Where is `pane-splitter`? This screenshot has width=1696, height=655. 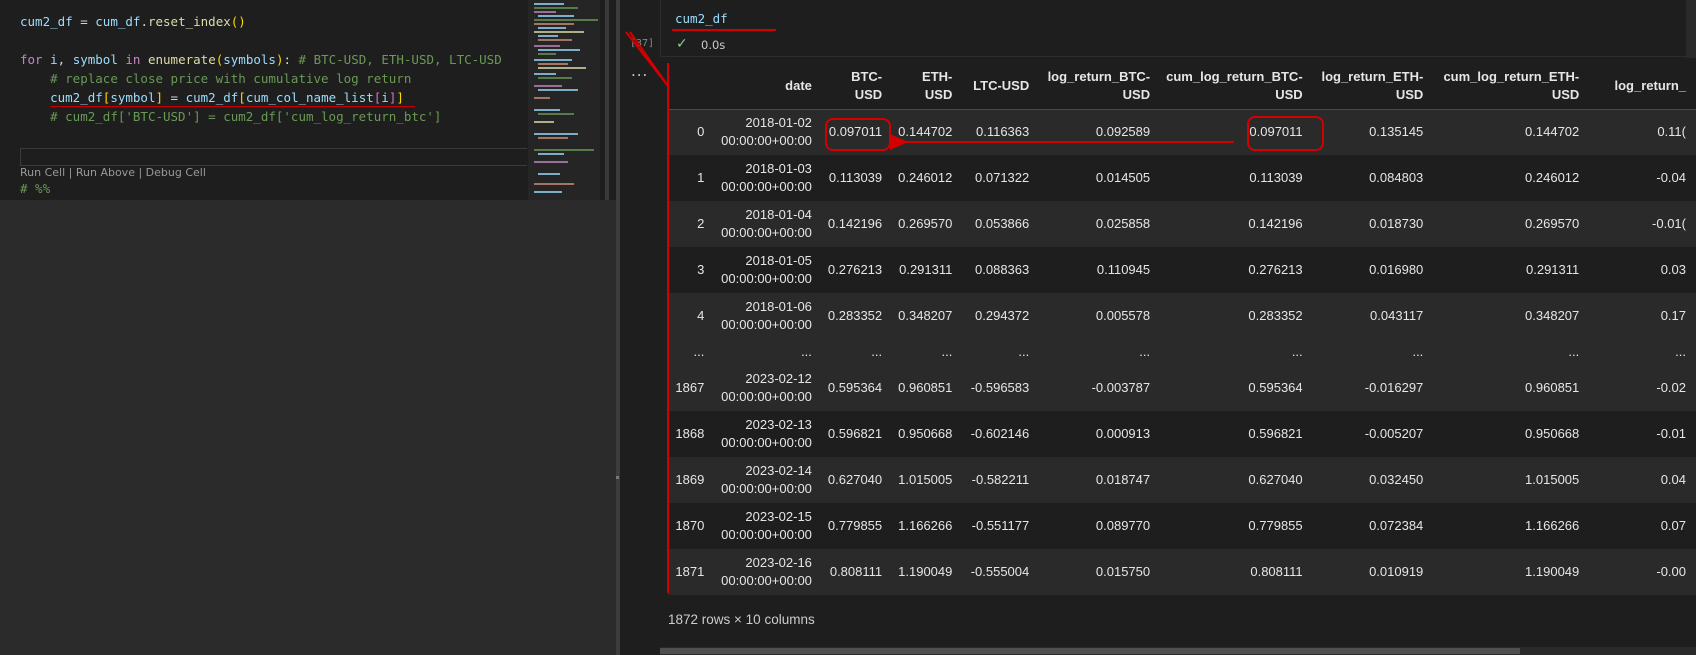
pane-splitter is located at coordinates (618, 327).